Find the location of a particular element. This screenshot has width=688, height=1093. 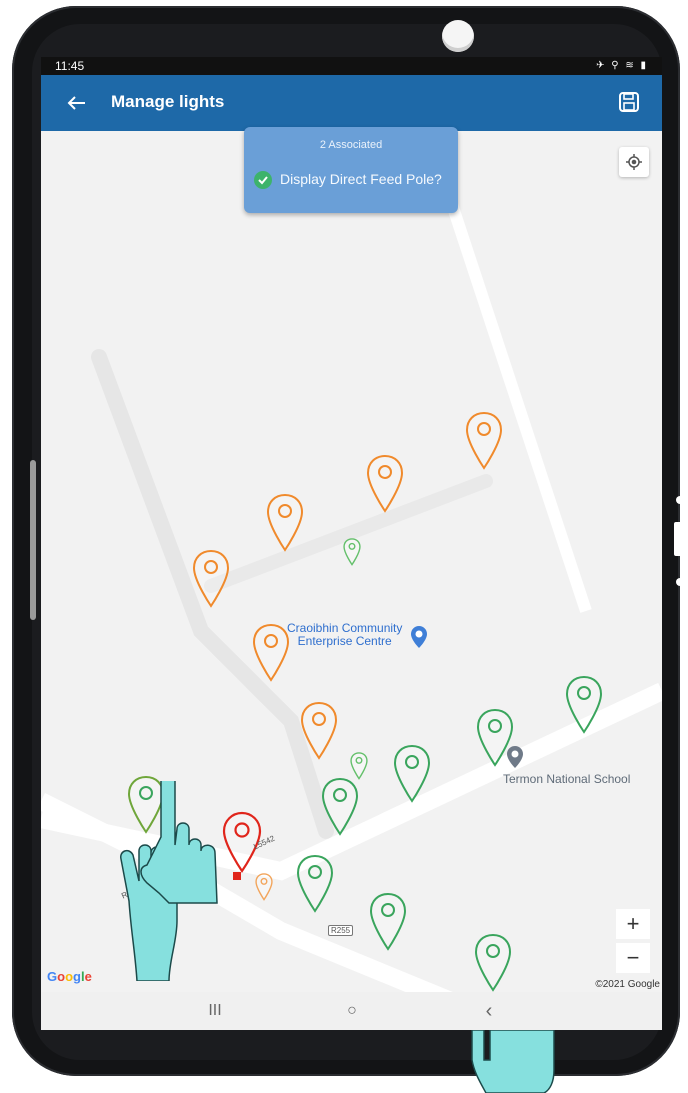

direct-feed-checkbox is located at coordinates (263, 180).